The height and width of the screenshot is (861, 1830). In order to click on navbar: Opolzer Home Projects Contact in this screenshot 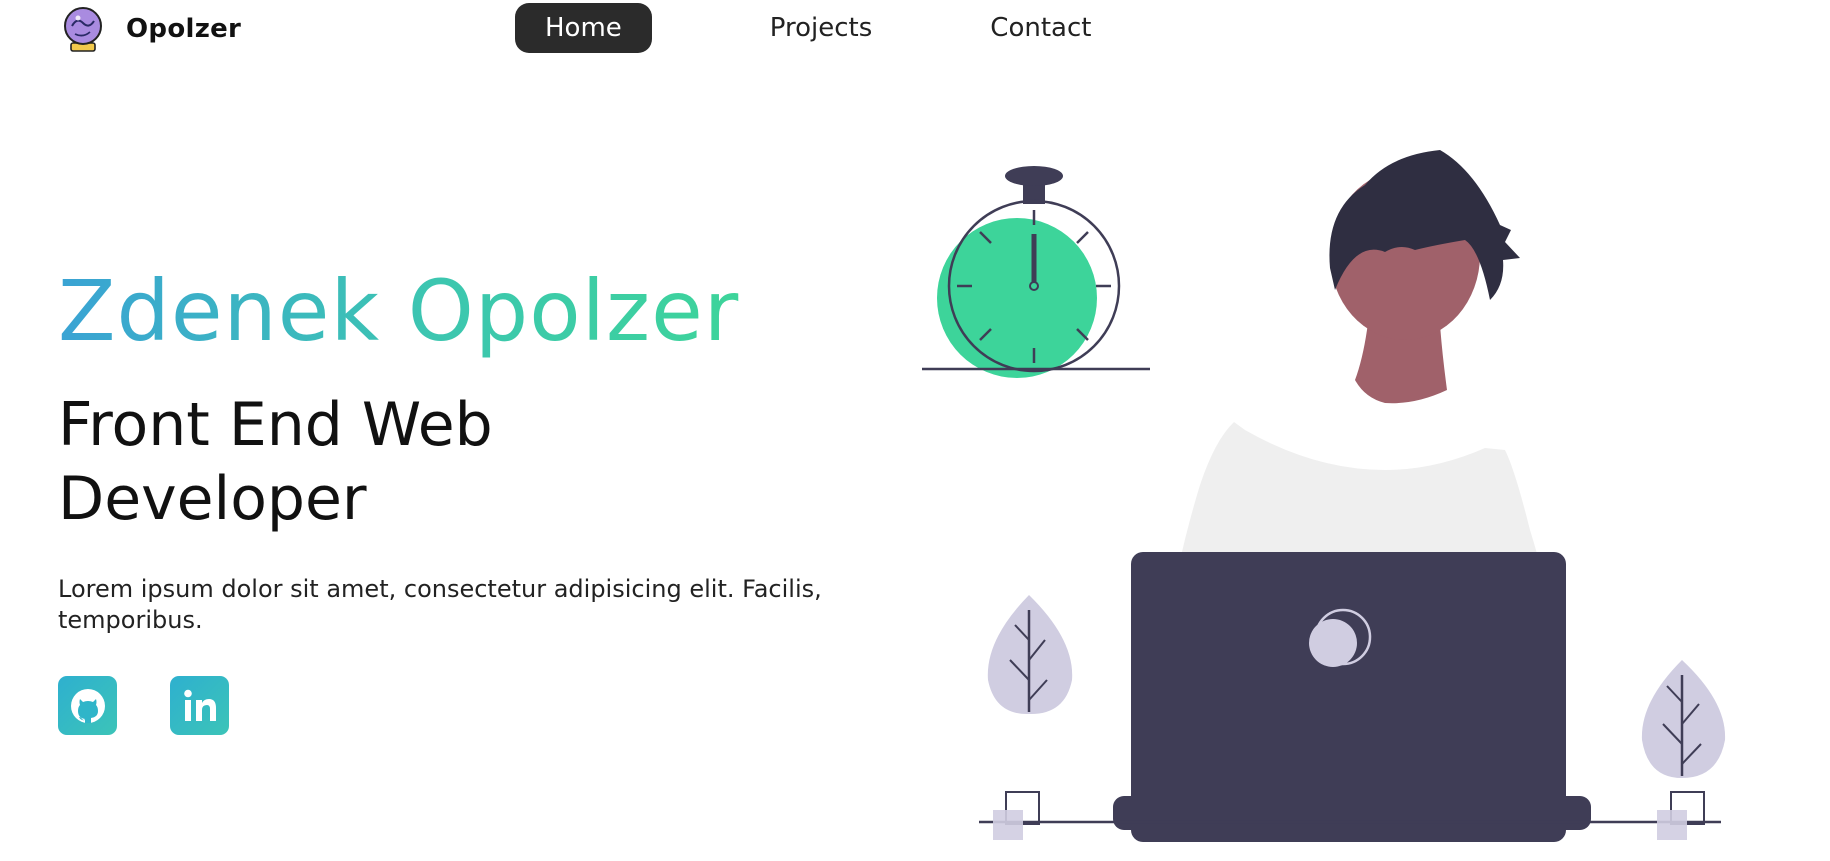, I will do `click(915, 29)`.